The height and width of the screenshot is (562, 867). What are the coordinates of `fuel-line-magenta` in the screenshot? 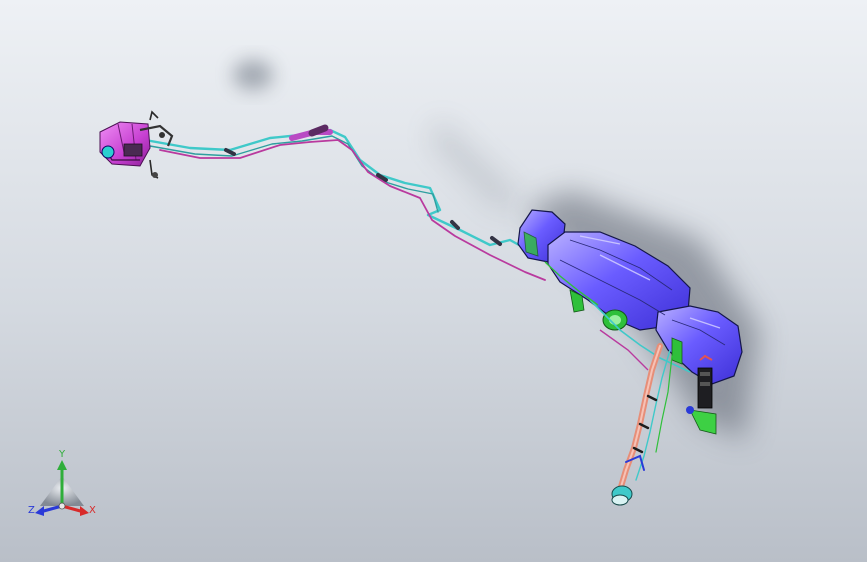 It's located at (352, 210).